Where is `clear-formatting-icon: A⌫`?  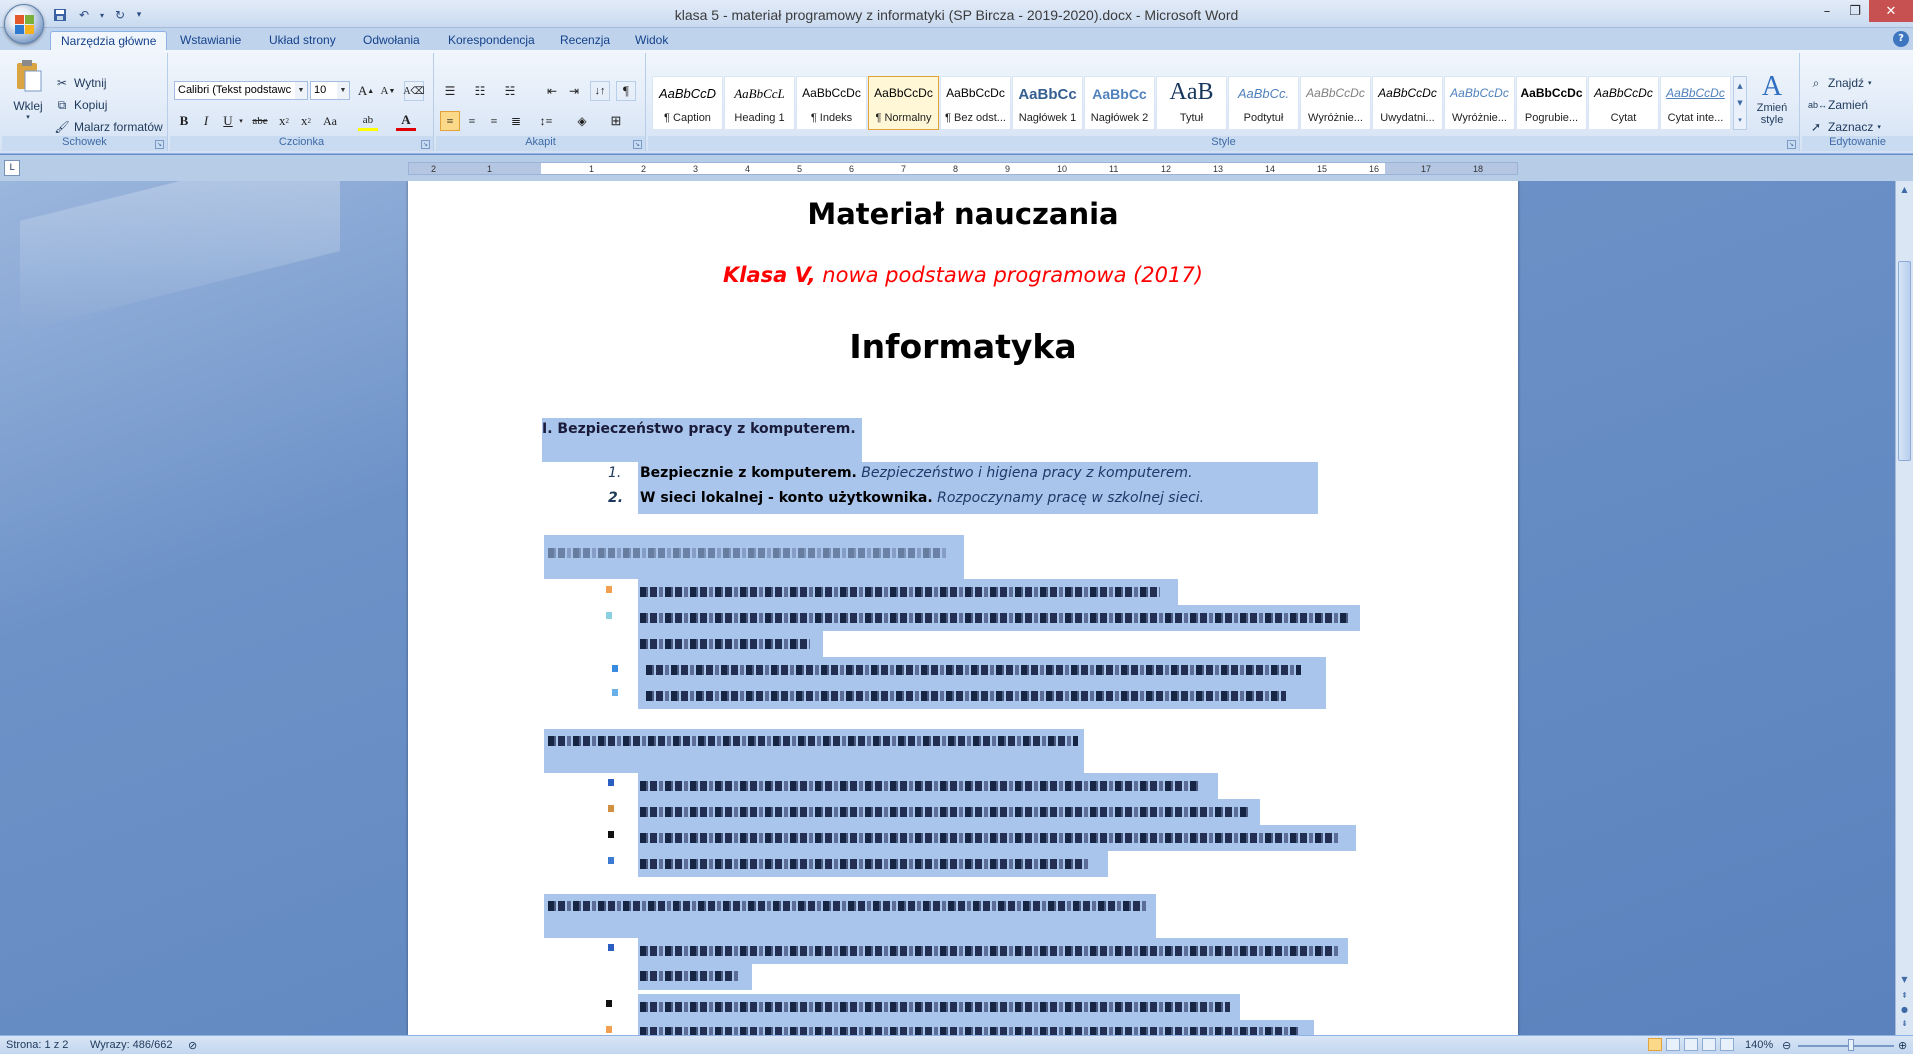
clear-formatting-icon: A⌫ is located at coordinates (414, 91).